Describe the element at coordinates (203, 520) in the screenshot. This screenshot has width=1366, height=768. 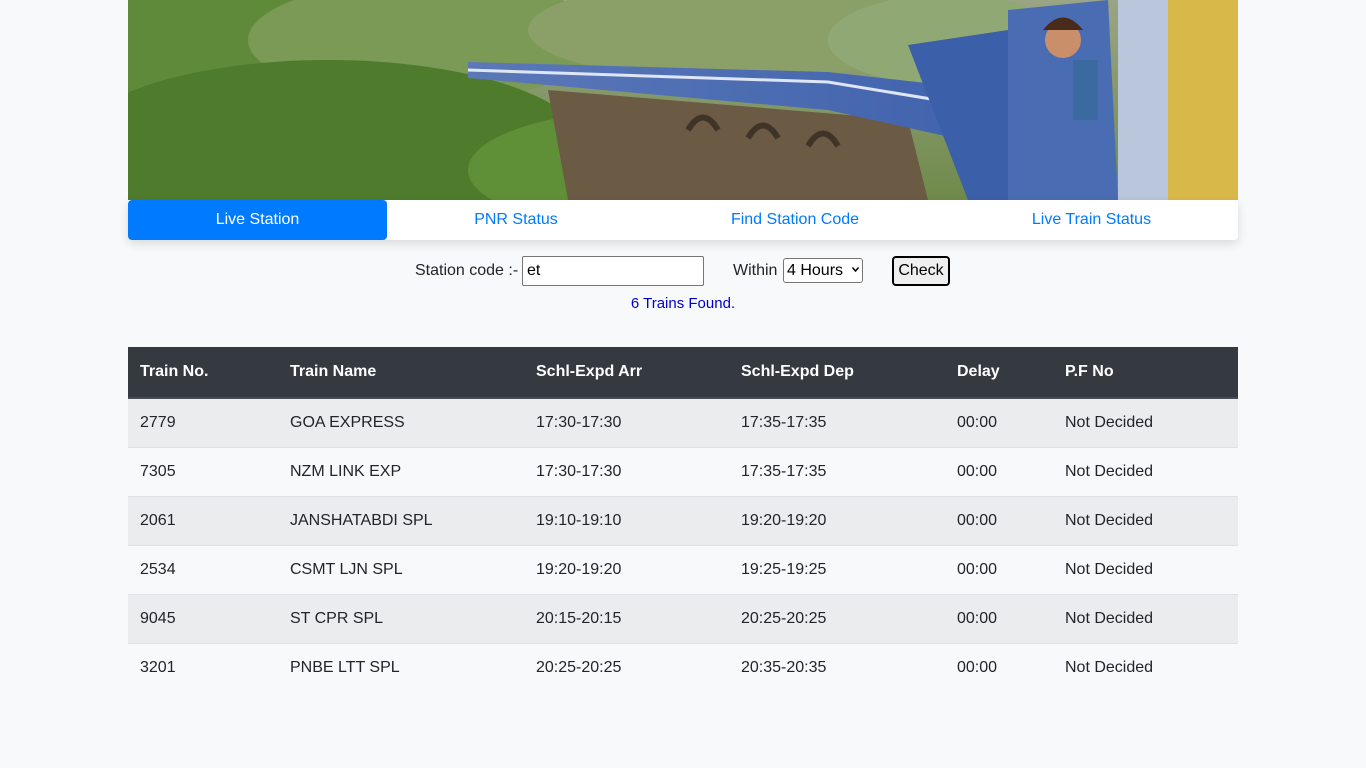
I see `cell-train-no: 2061` at that location.